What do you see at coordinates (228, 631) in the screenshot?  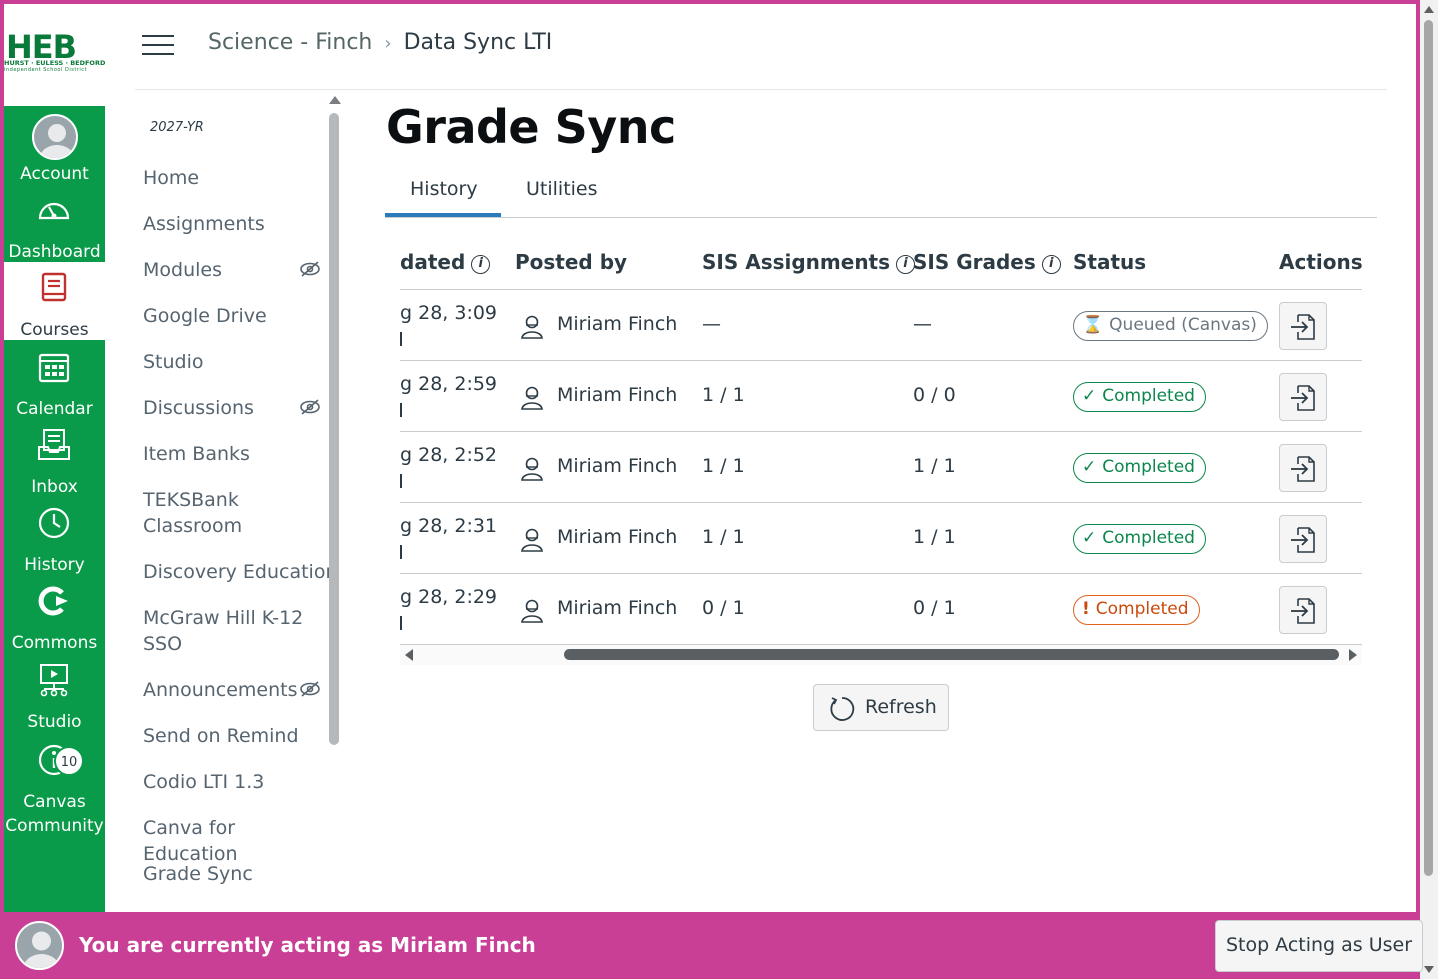 I see `course-nav-mcgraw-hill: McGraw Hill K-12 SSO` at bounding box center [228, 631].